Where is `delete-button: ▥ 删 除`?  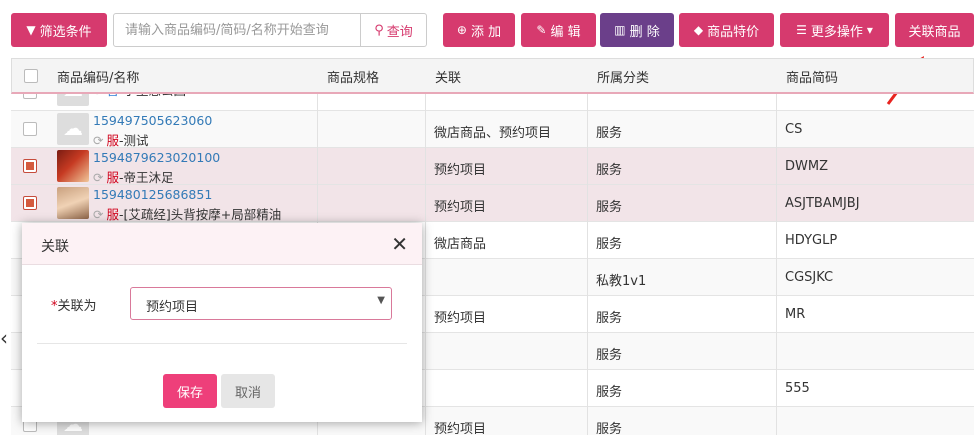 delete-button: ▥ 删 除 is located at coordinates (637, 30).